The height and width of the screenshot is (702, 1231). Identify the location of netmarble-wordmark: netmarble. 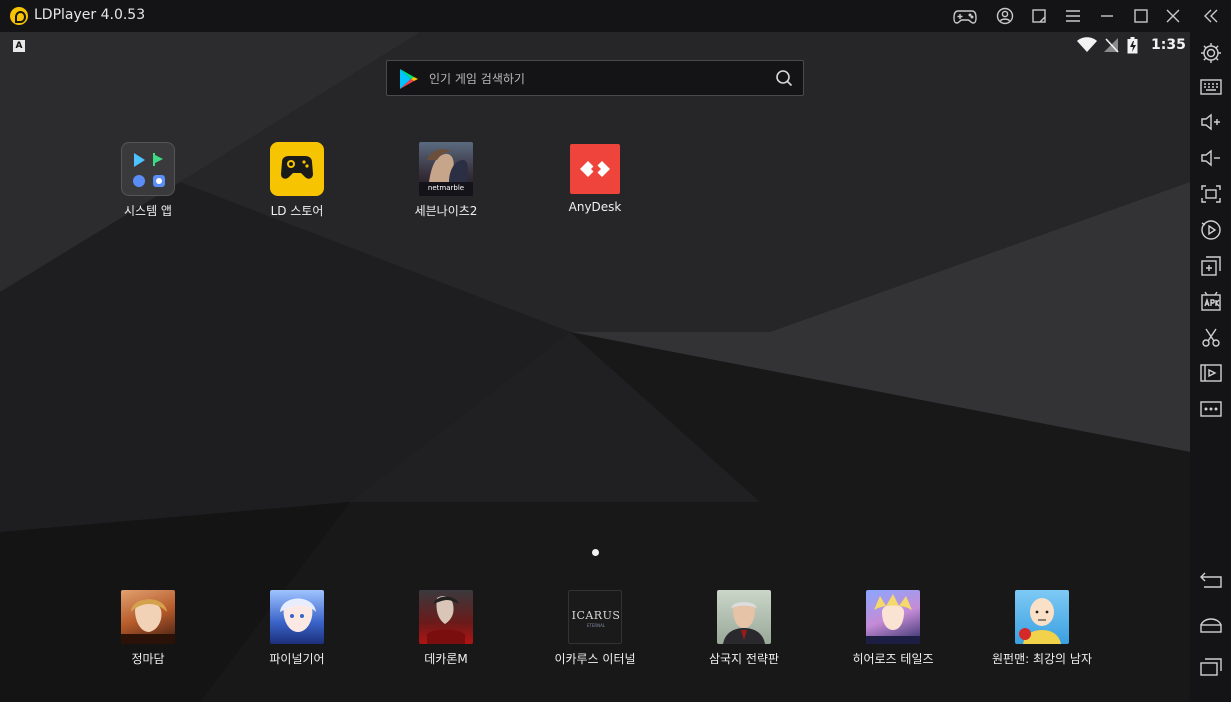
(446, 188).